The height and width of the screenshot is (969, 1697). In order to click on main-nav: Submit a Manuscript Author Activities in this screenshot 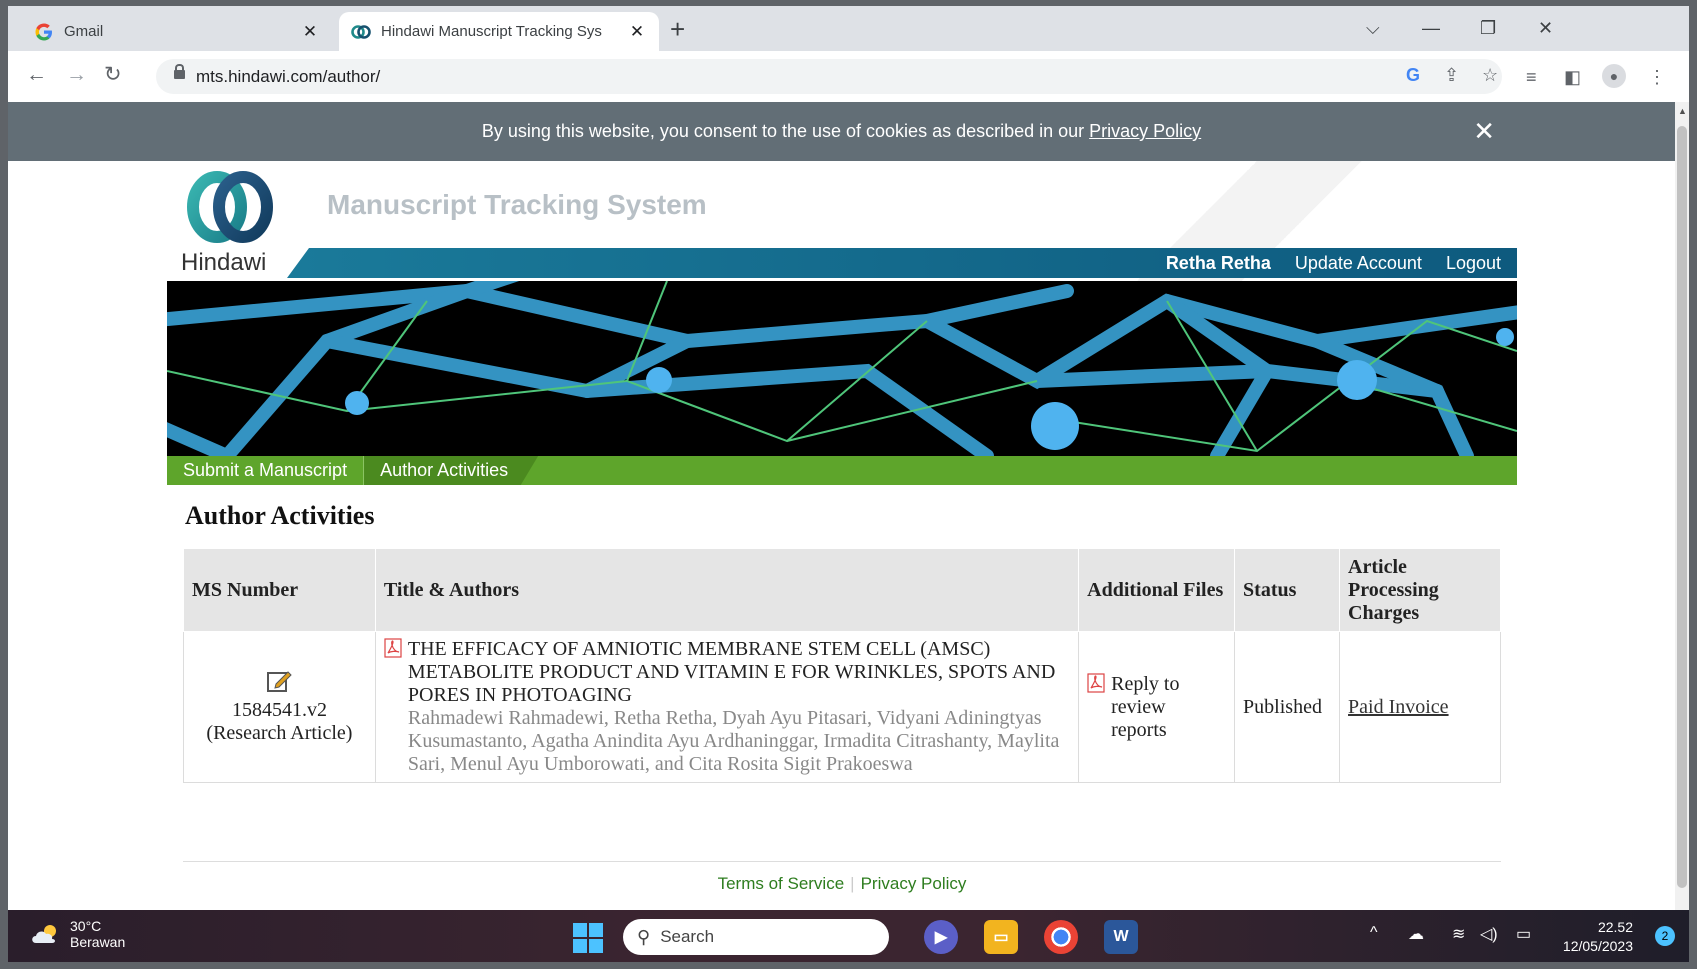, I will do `click(842, 470)`.